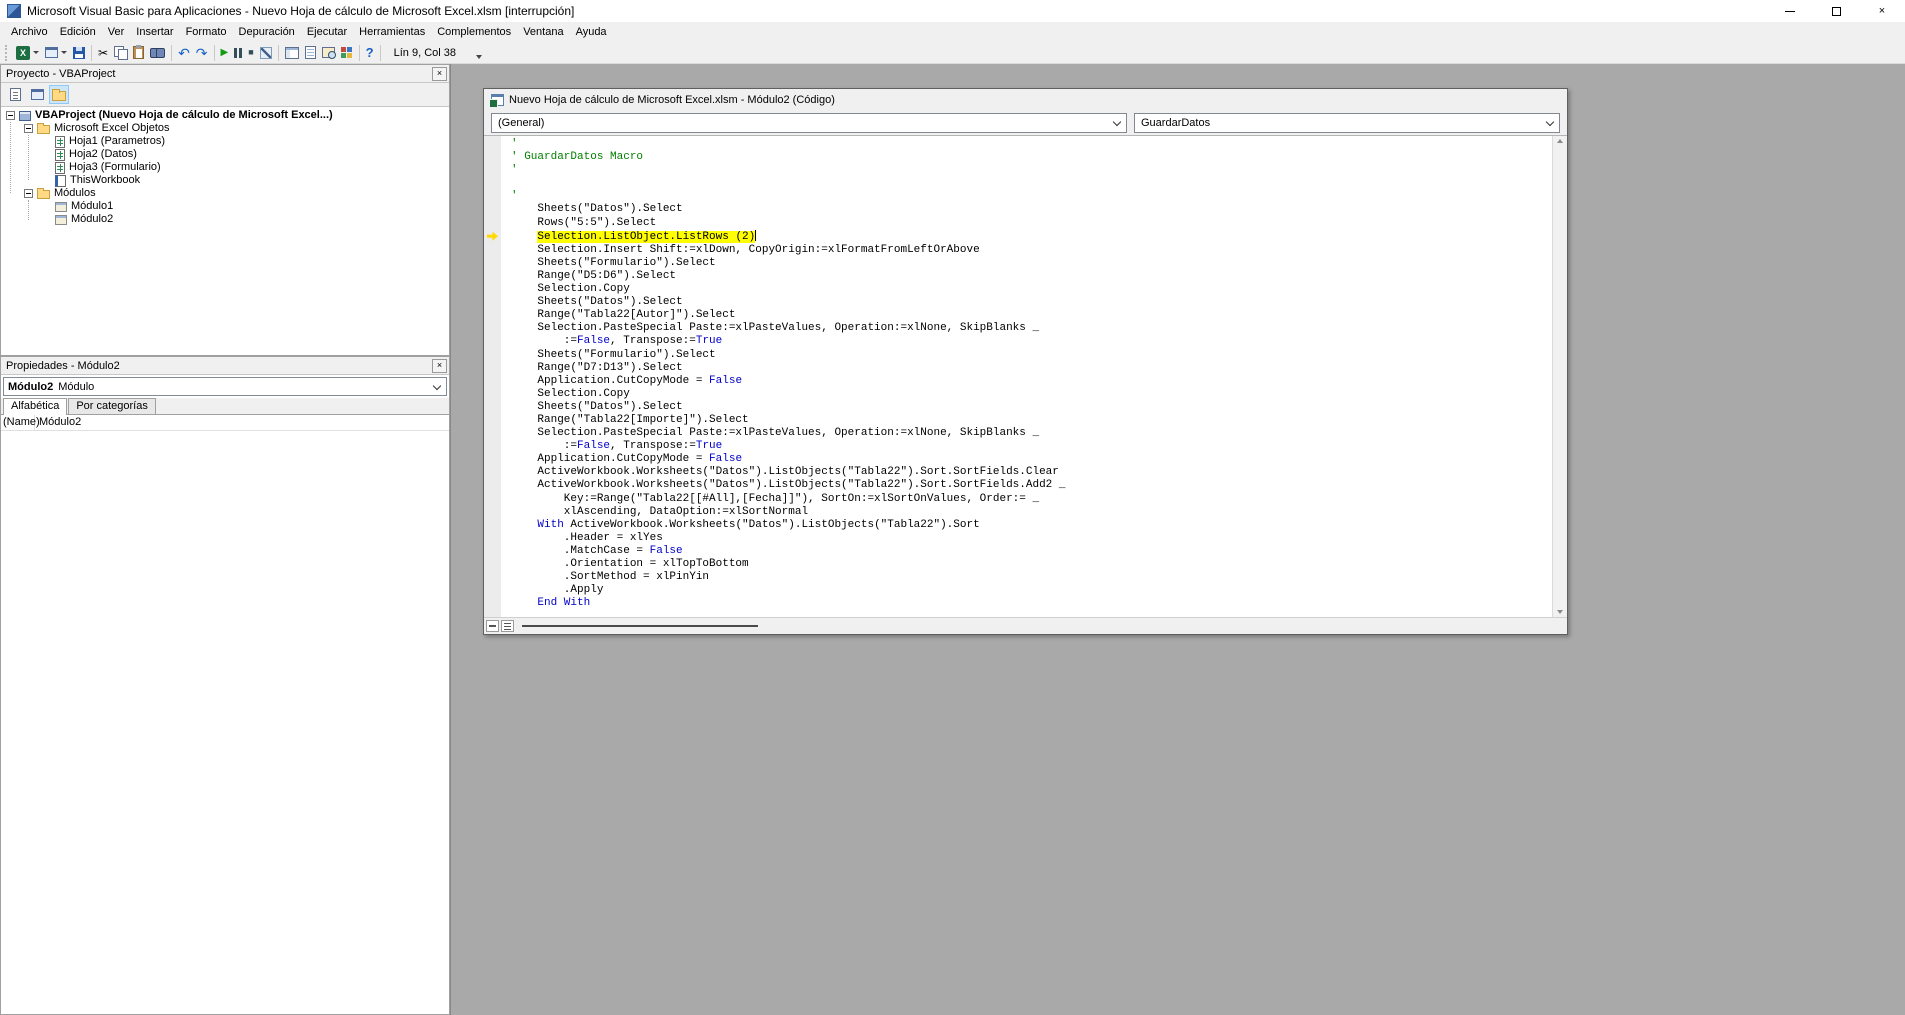  I want to click on procedure-combo: GuardarDatos, so click(1347, 122).